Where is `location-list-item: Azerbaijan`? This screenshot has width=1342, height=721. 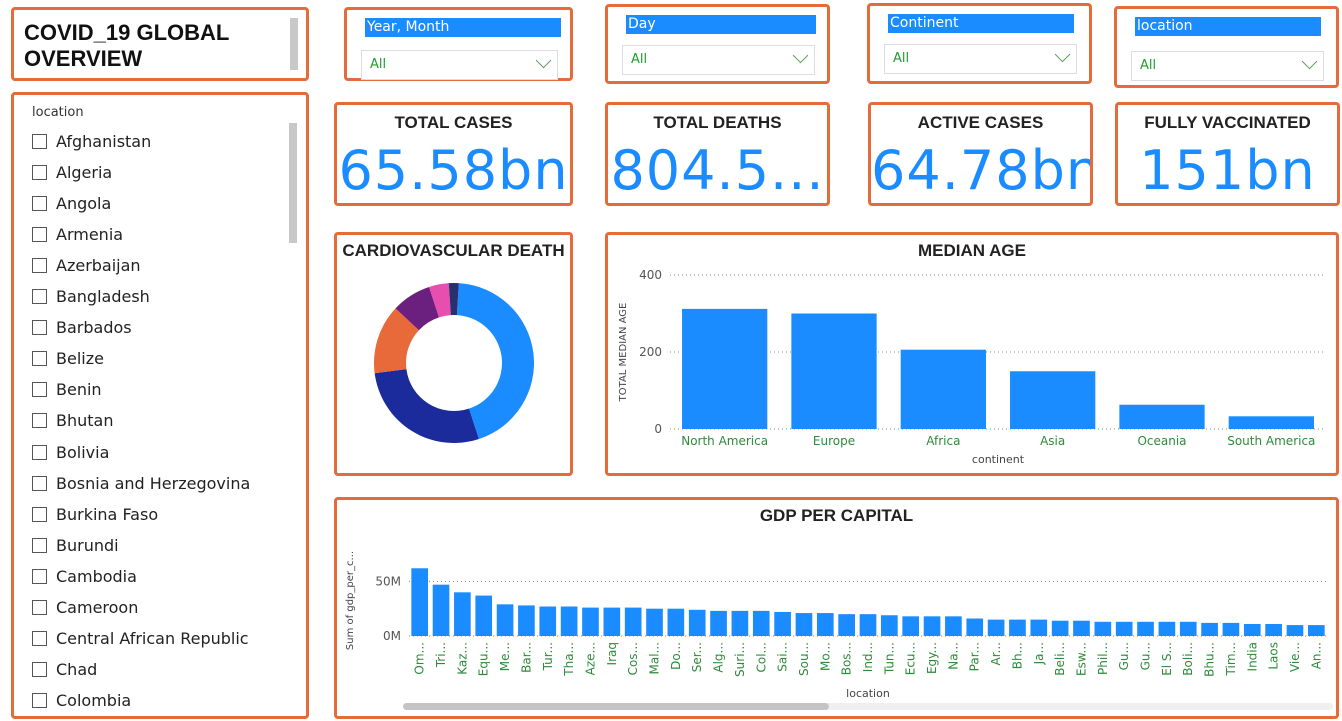 location-list-item: Azerbaijan is located at coordinates (86, 265).